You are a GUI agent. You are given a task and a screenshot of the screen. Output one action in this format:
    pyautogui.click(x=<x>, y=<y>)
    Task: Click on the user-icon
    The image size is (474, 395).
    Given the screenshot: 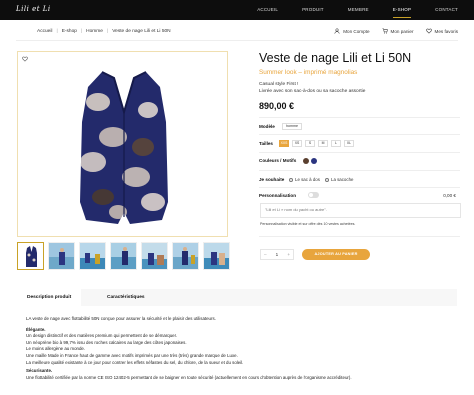 What is the action you would take?
    pyautogui.click(x=337, y=31)
    